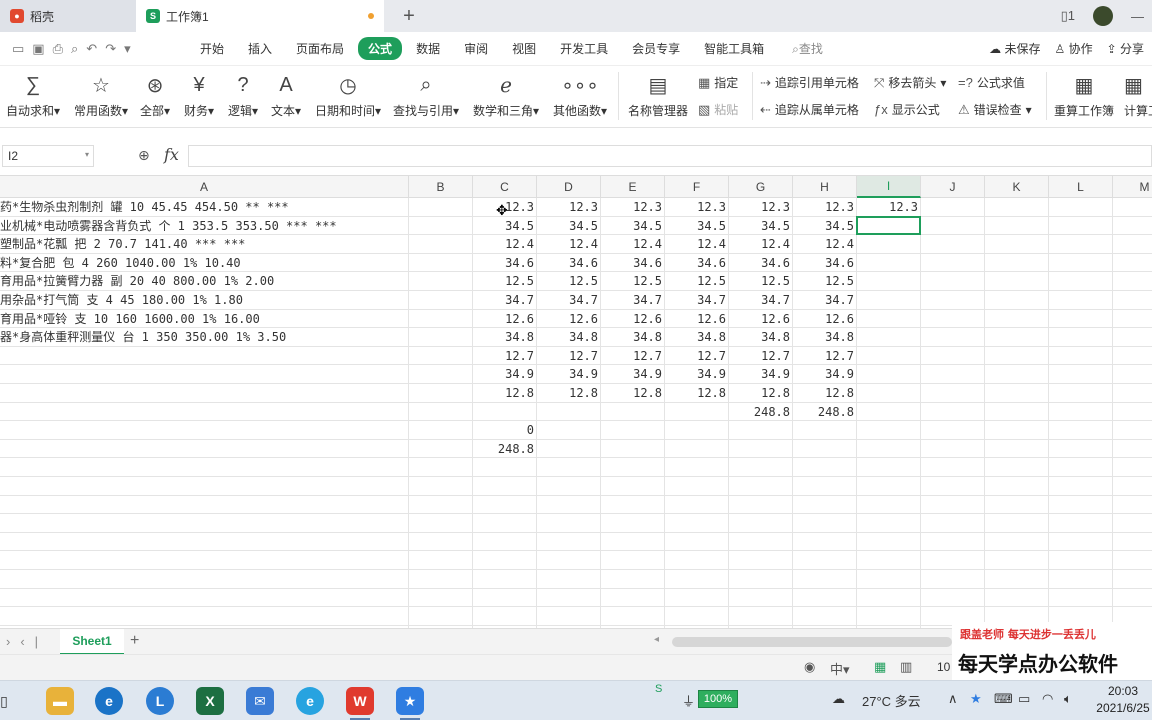  I want to click on volume-icon: 🔈︎, so click(1068, 699).